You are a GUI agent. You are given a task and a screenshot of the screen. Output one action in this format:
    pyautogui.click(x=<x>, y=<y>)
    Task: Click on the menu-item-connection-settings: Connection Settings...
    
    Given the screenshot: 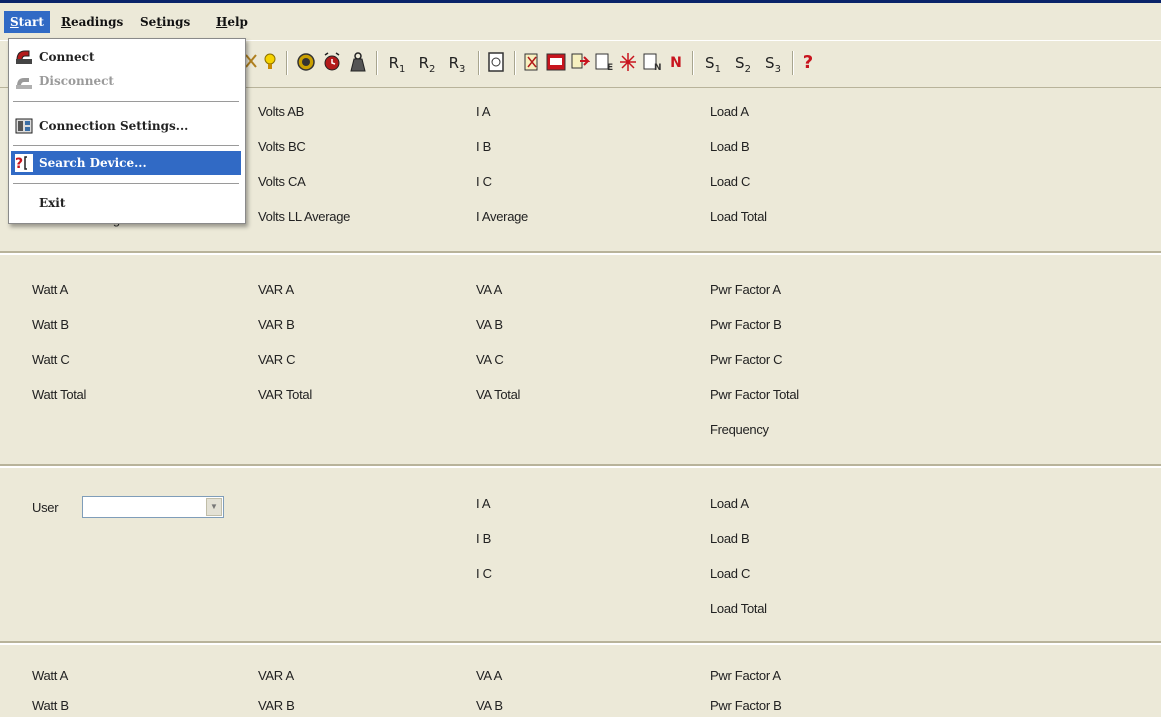 What is the action you would take?
    pyautogui.click(x=126, y=126)
    